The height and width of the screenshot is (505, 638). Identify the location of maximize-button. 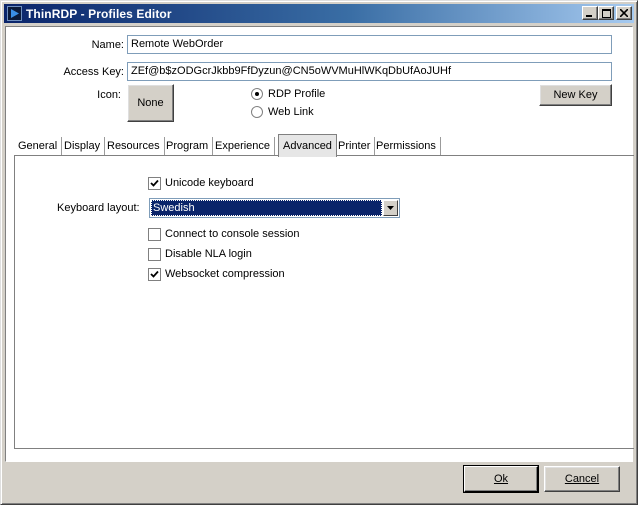
(606, 13).